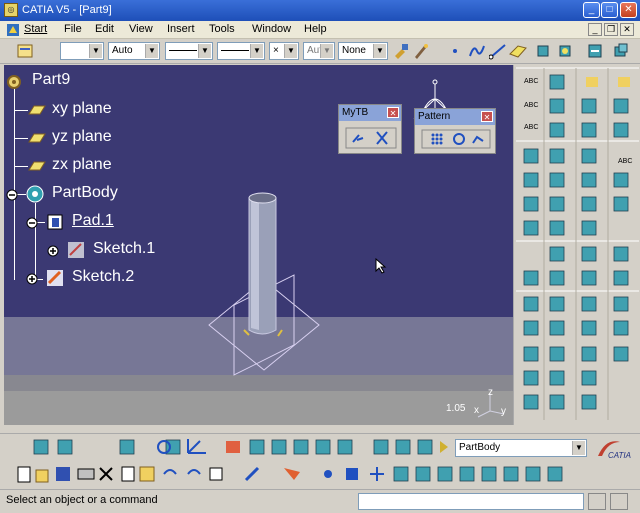 The image size is (640, 513). Describe the element at coordinates (490, 392) in the screenshot. I see `axis-z-label: z` at that location.